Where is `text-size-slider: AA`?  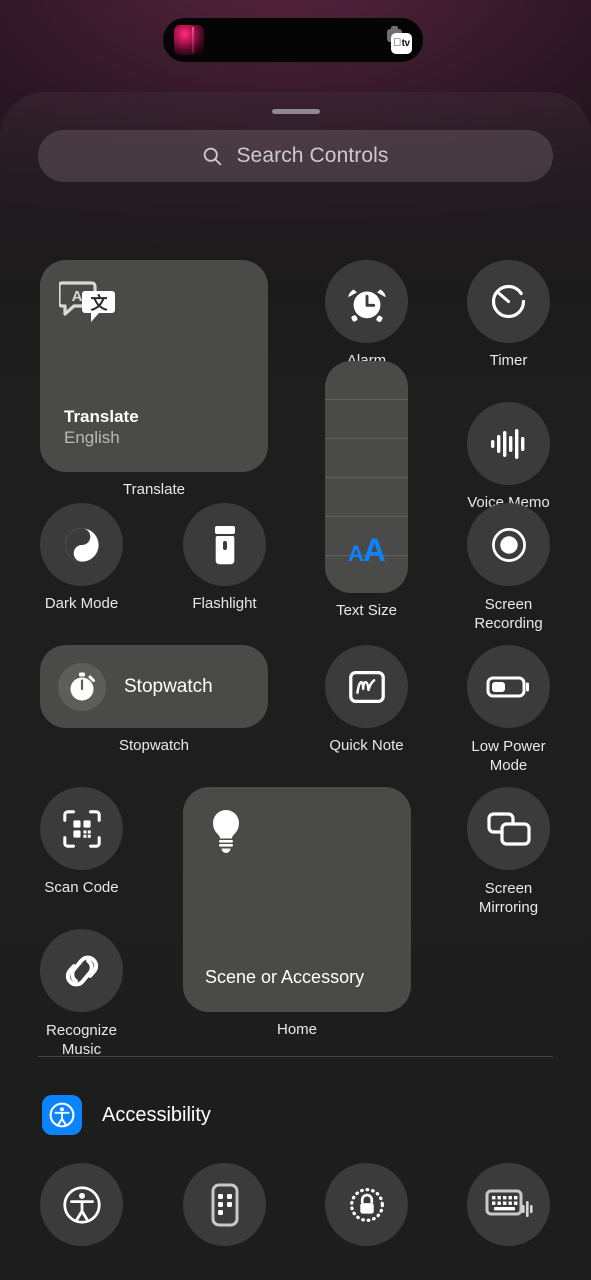
text-size-slider: AA is located at coordinates (366, 477).